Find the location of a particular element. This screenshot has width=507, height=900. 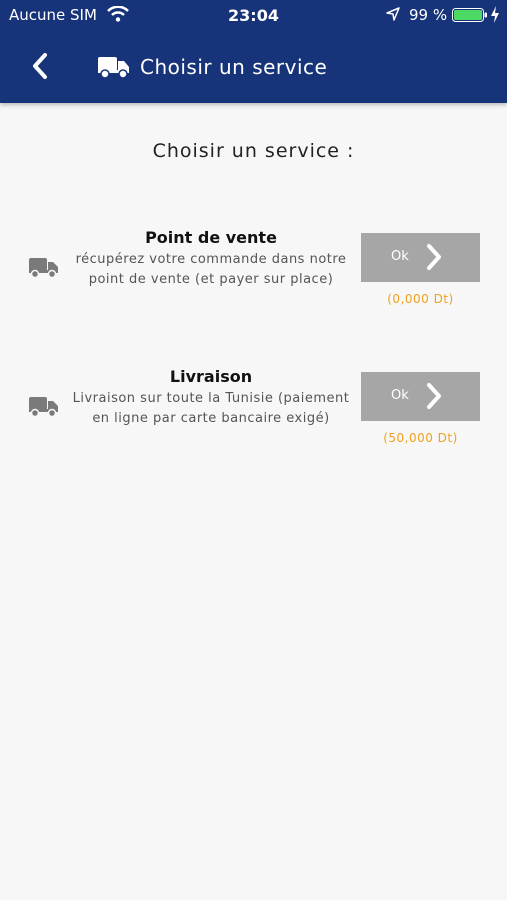

service-name: Livraison is located at coordinates (211, 376).